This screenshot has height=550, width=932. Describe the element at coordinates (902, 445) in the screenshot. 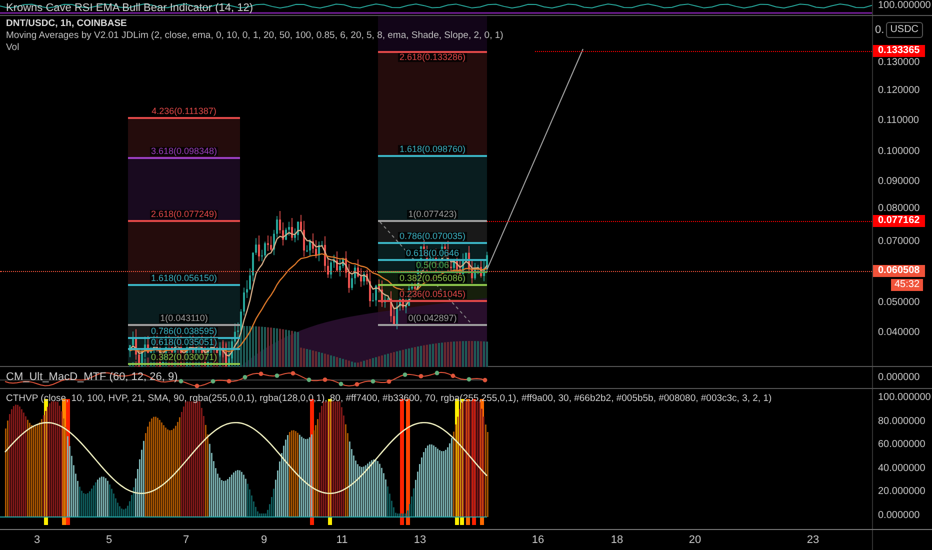

I see `axis-tick: 60.000000` at that location.